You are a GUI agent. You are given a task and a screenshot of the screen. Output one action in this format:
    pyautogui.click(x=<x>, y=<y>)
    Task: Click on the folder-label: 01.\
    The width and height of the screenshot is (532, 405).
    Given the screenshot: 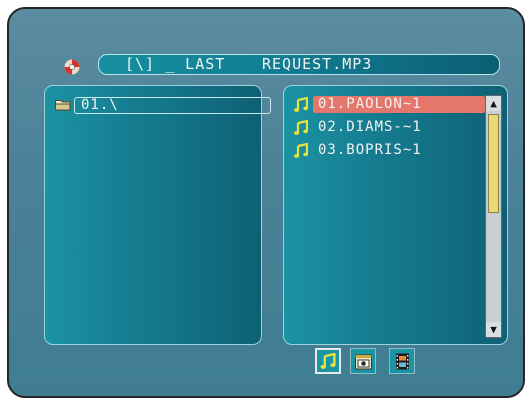 What is the action you would take?
    pyautogui.click(x=172, y=105)
    